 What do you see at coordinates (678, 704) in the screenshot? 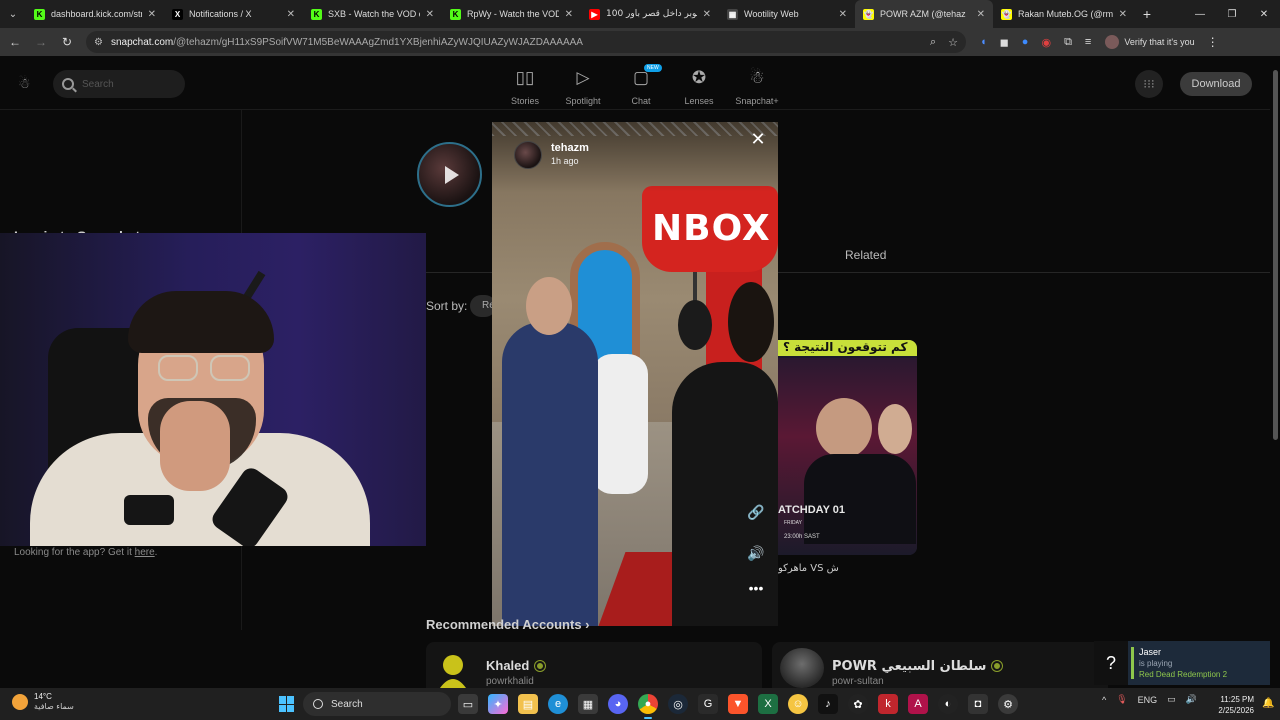
I see `steam-icon: ◎` at bounding box center [678, 704].